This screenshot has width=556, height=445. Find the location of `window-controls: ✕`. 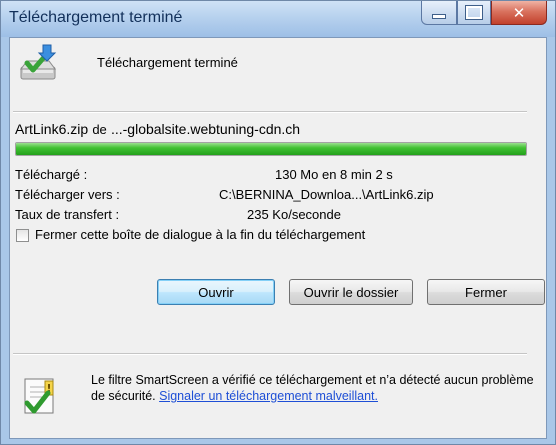

window-controls: ✕ is located at coordinates (484, 15).